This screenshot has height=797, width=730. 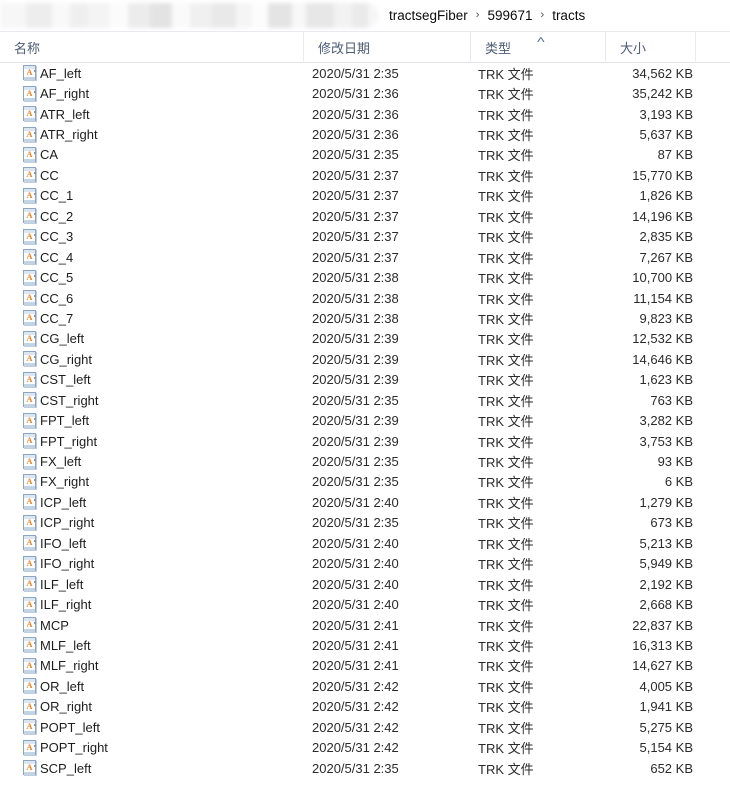 I want to click on file-name-cell: A CC_7, so click(x=151, y=318).